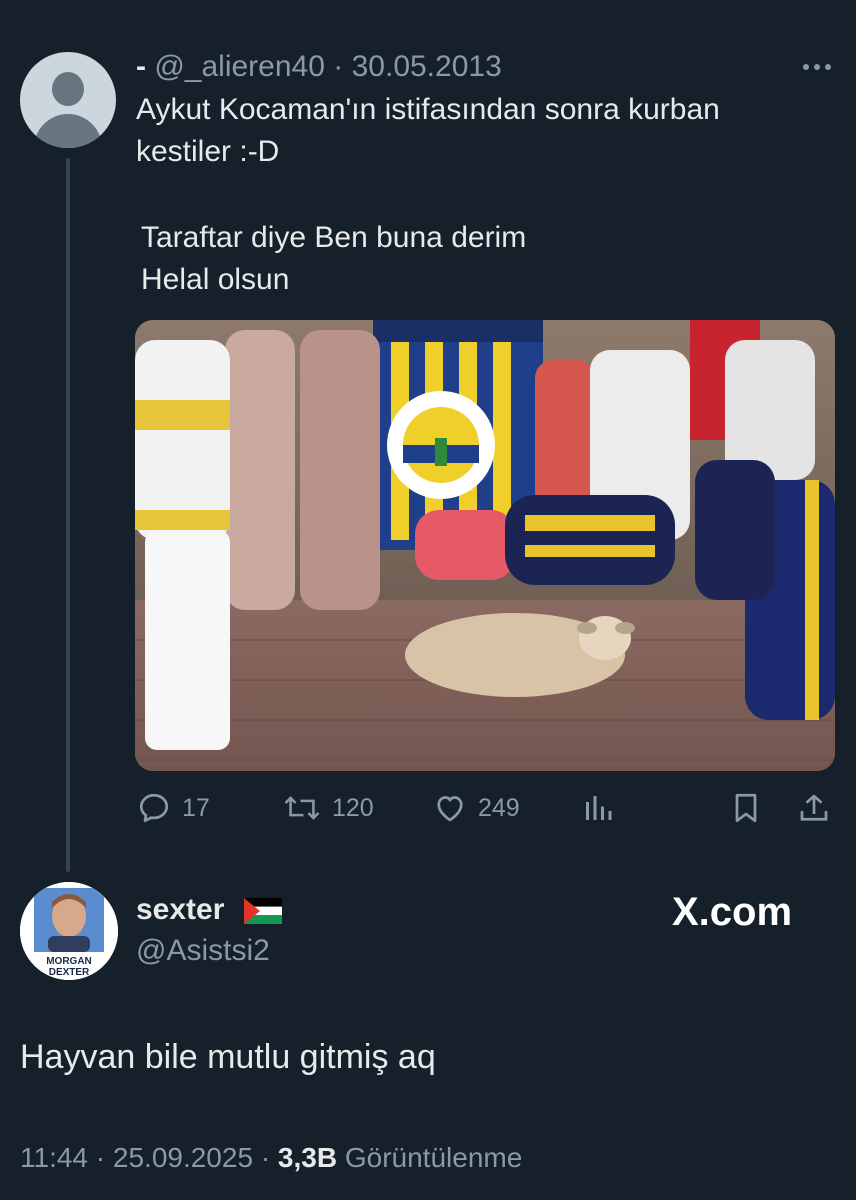  I want to click on quoted-date: 30.05.2013, so click(427, 66).